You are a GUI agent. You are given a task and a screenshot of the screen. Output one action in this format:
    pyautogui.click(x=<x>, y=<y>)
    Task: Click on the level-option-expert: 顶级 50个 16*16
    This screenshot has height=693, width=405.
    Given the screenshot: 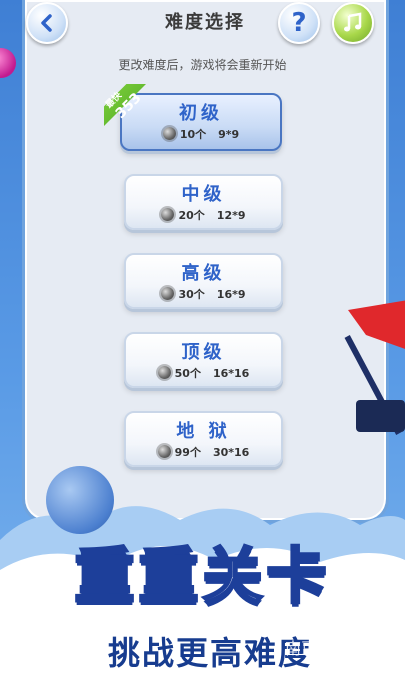 What is the action you would take?
    pyautogui.click(x=203, y=360)
    